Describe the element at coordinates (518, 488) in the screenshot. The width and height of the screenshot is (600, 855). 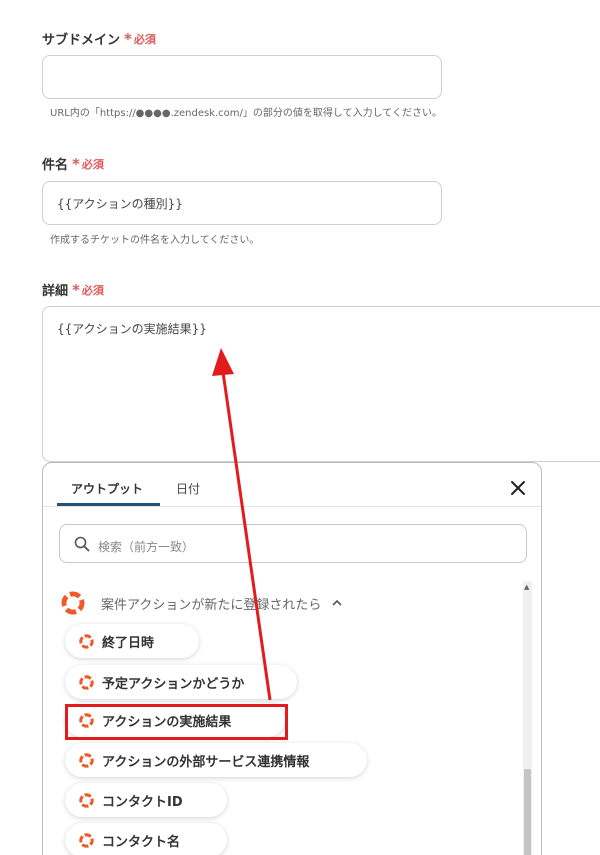
I see `close-icon` at that location.